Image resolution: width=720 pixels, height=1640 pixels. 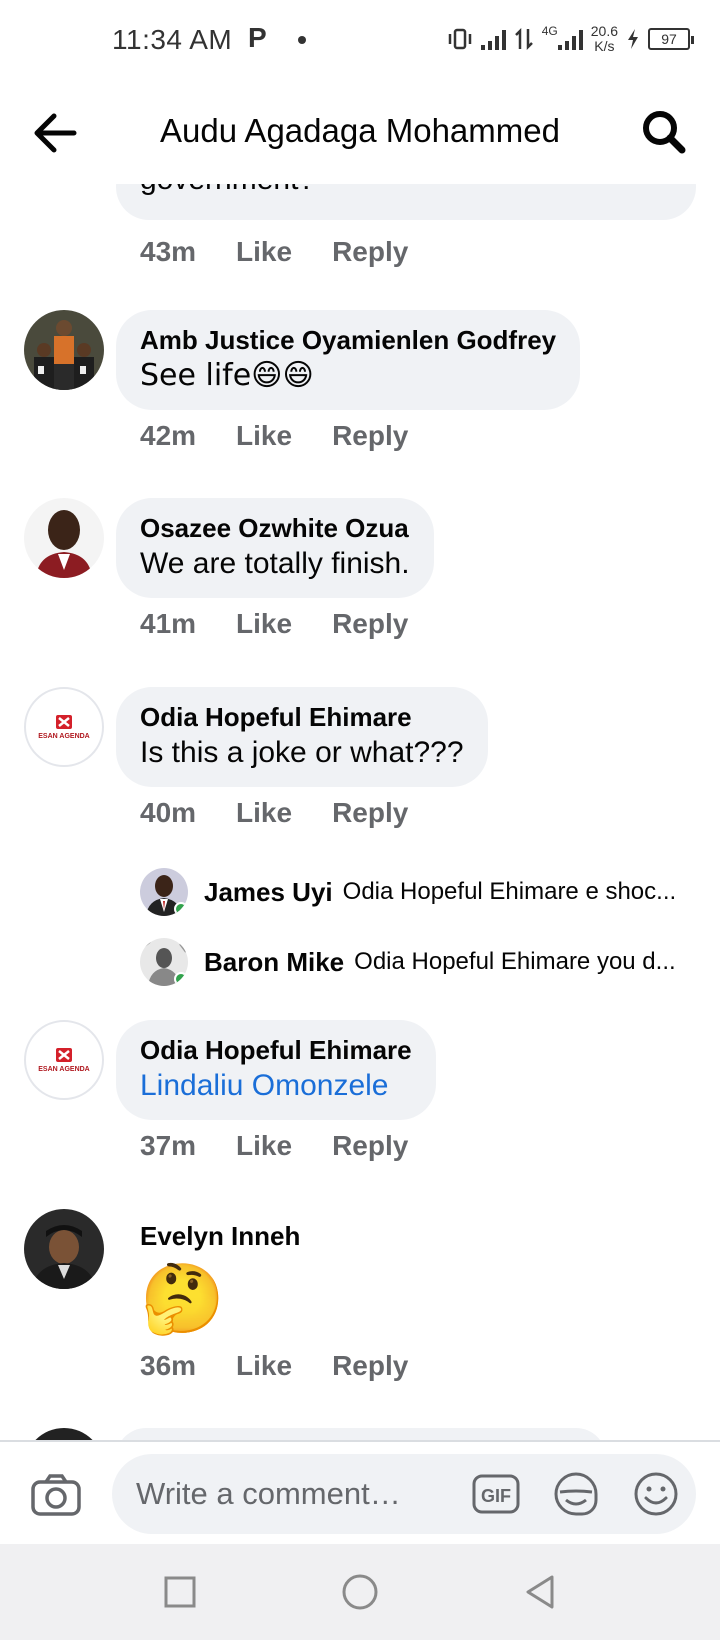 What do you see at coordinates (493, 39) in the screenshot?
I see `signal-strength-icon` at bounding box center [493, 39].